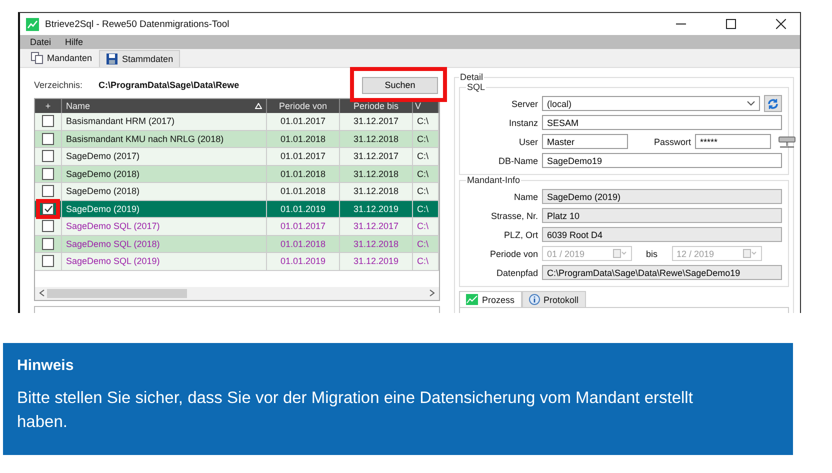  Describe the element at coordinates (74, 42) in the screenshot. I see `menu-item: Hilfe` at that location.